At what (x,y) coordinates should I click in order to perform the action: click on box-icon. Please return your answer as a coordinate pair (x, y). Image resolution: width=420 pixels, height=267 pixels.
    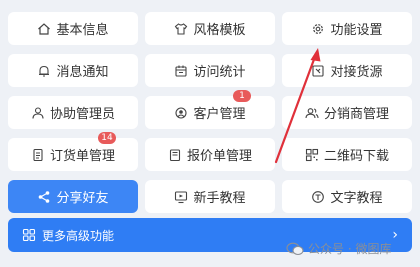
    Looking at the image, I should click on (318, 71).